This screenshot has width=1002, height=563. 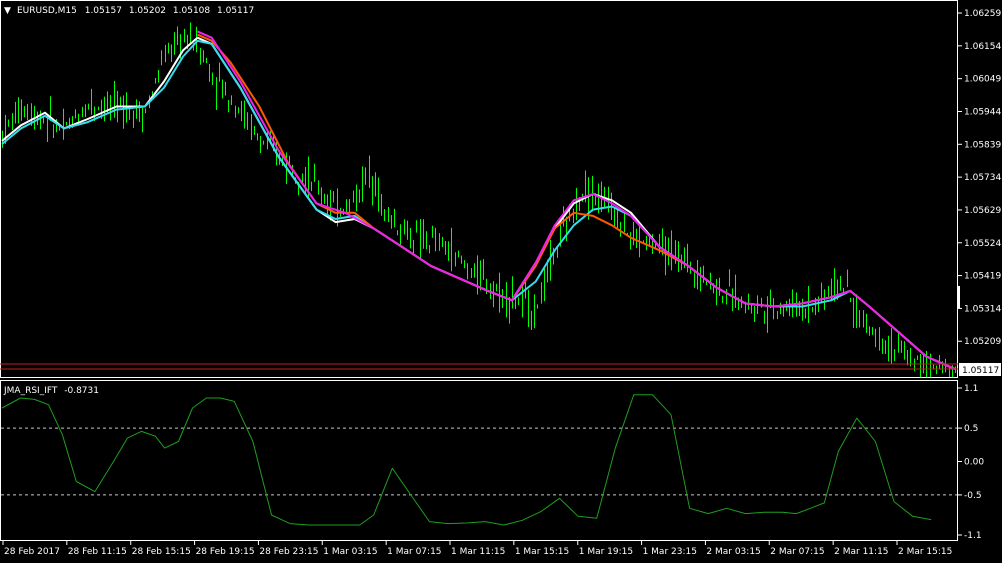 I want to click on time-tick-label: 28 Feb 15:15, so click(x=161, y=552).